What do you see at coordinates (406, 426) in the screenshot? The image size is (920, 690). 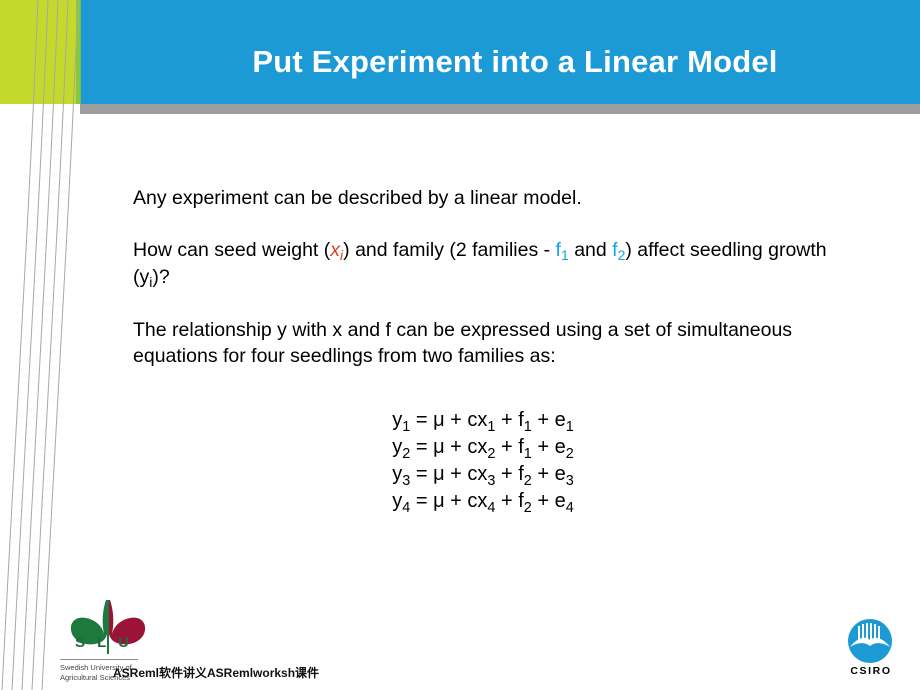 I see `eq1-lhs-sub: 1` at bounding box center [406, 426].